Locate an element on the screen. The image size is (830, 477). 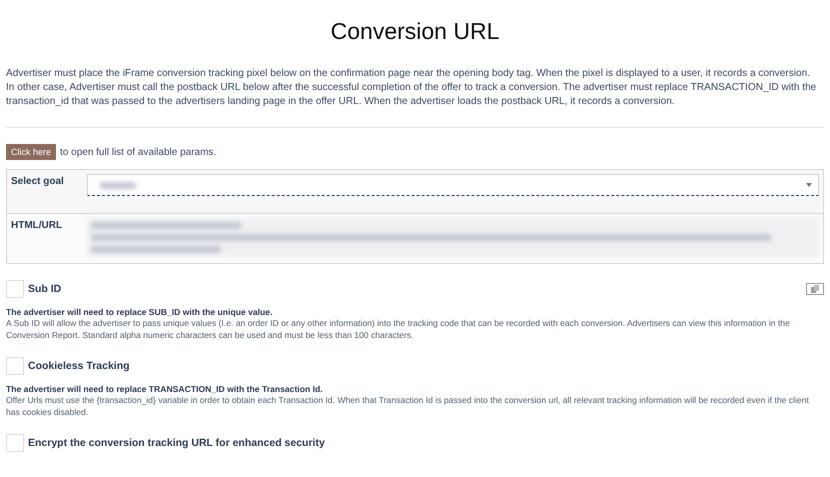
params-hint: to open full list of available params. is located at coordinates (138, 152).